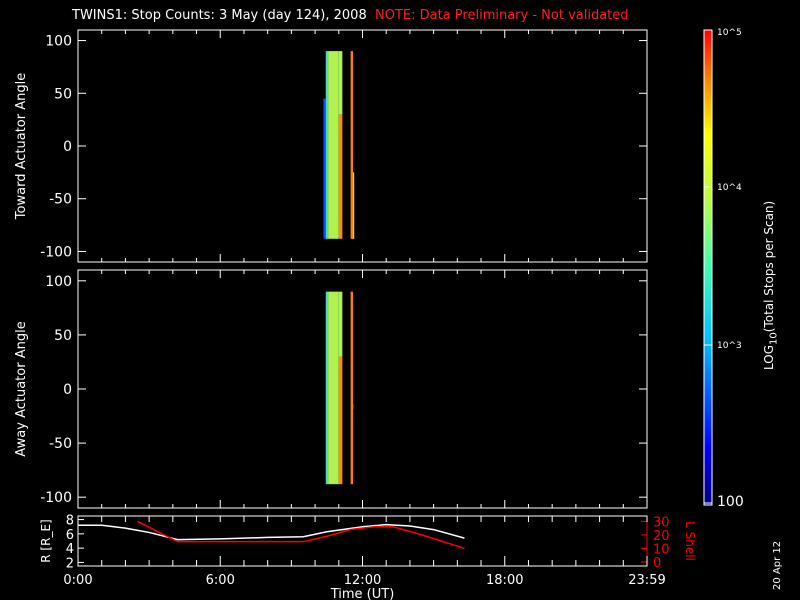 Image resolution: width=800 pixels, height=600 pixels. I want to click on x-tick-label: 23:59, so click(646, 580).